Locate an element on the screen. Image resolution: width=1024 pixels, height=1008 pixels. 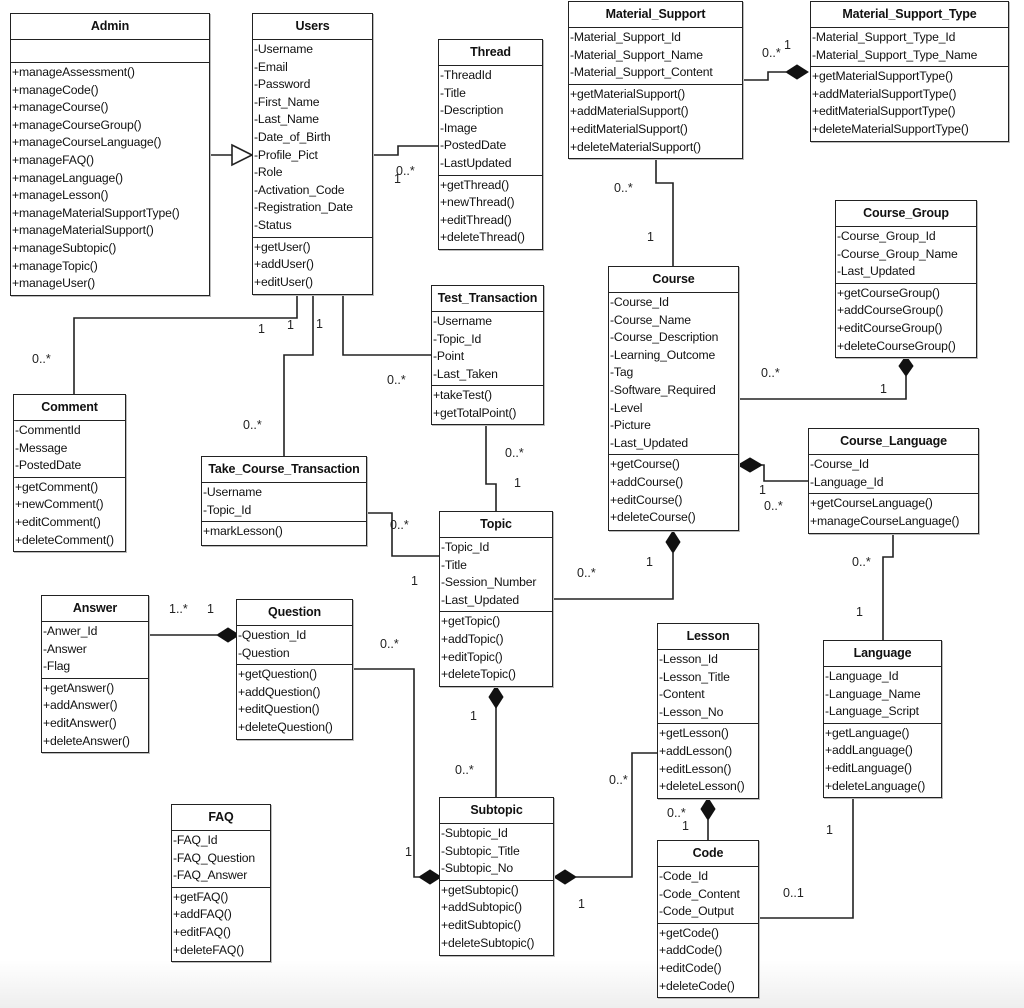
class-name: Answer is located at coordinates (95, 609).